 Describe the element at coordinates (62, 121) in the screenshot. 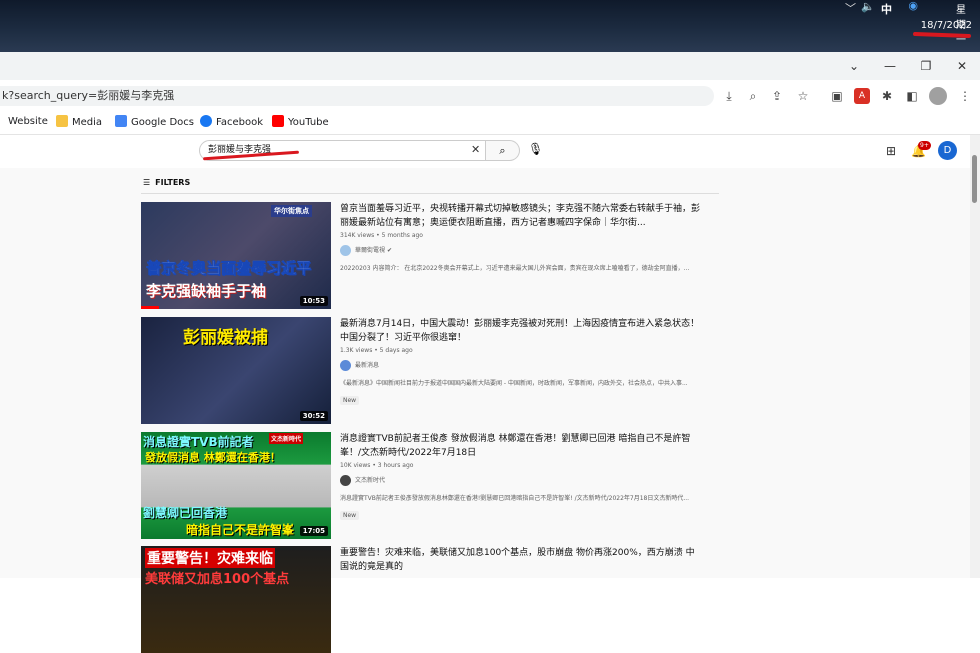

I see `folder-icon` at that location.